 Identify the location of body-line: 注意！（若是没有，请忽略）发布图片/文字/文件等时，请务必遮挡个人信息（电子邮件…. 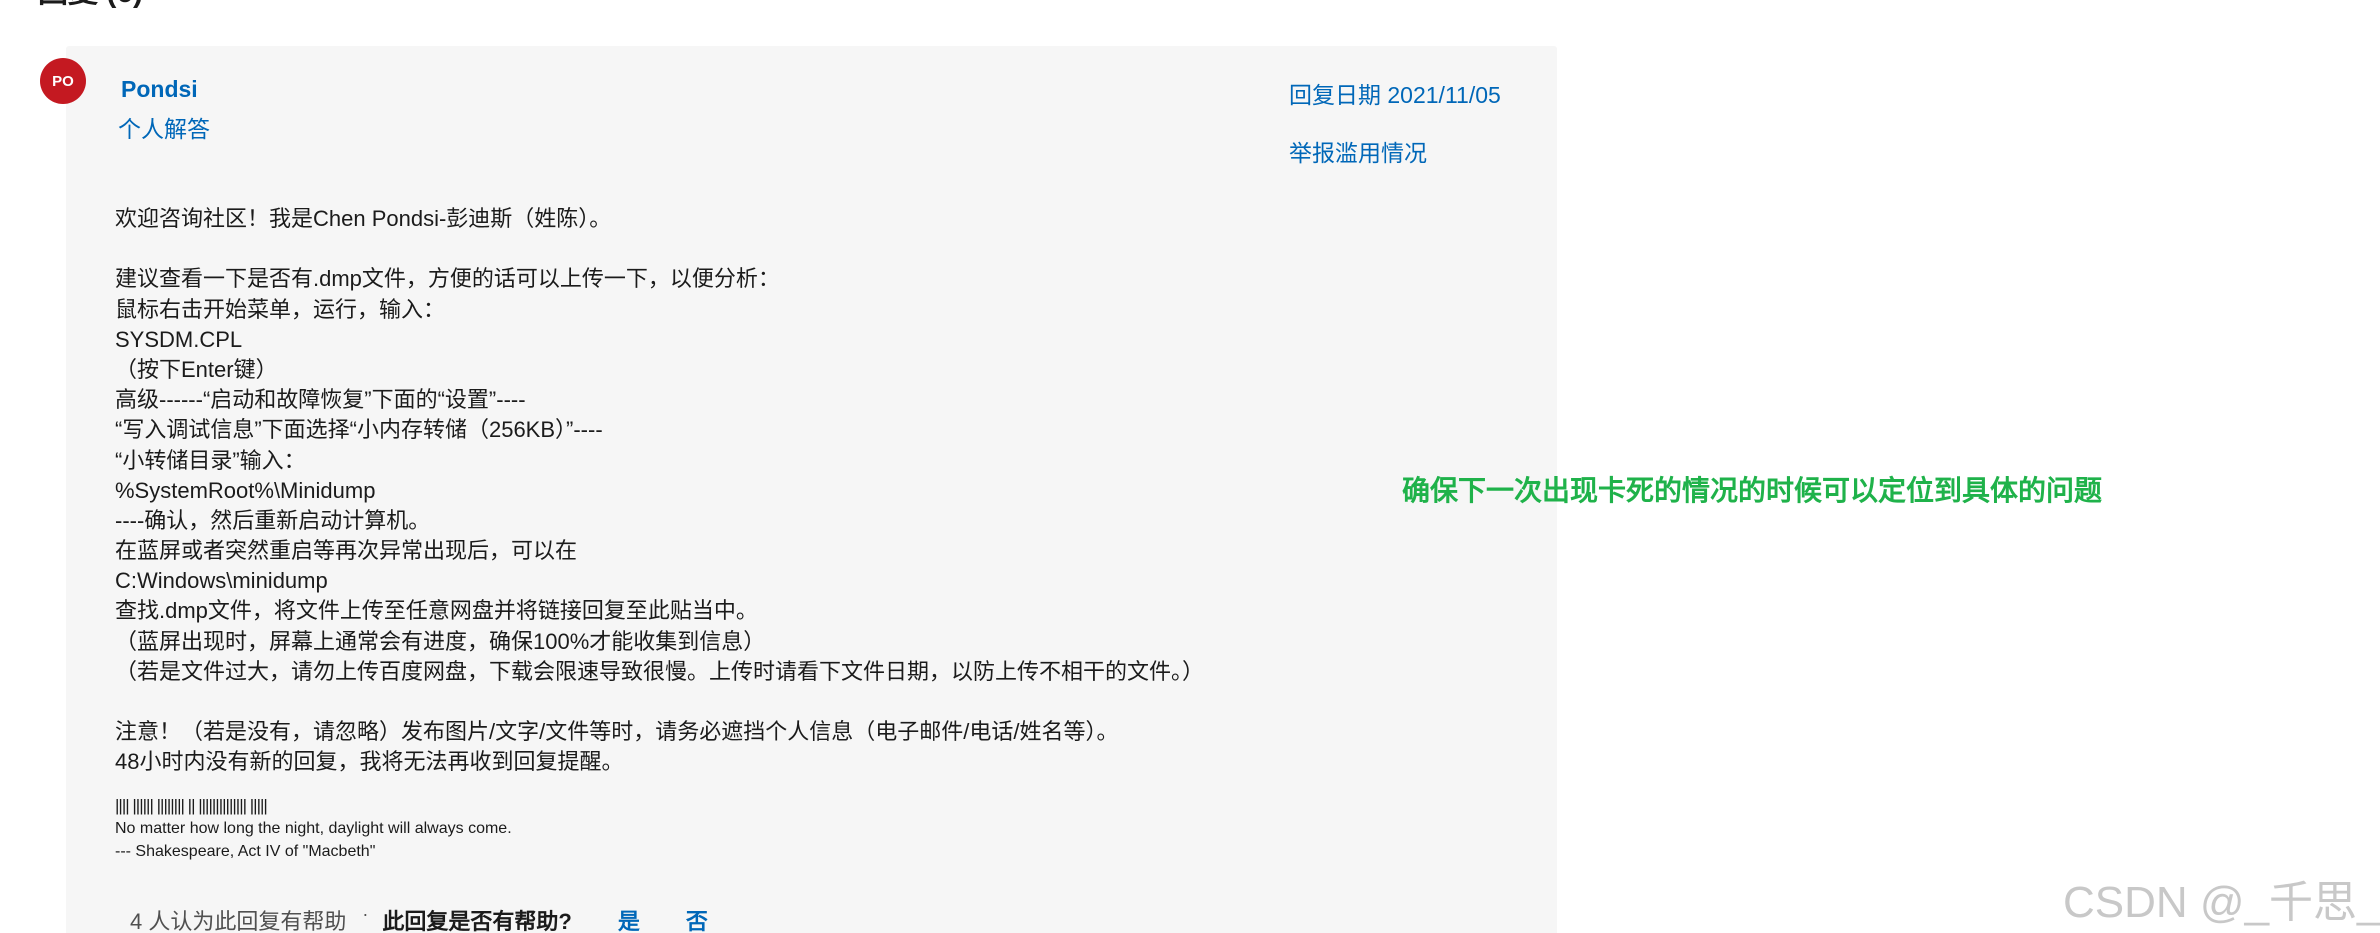
(617, 732).